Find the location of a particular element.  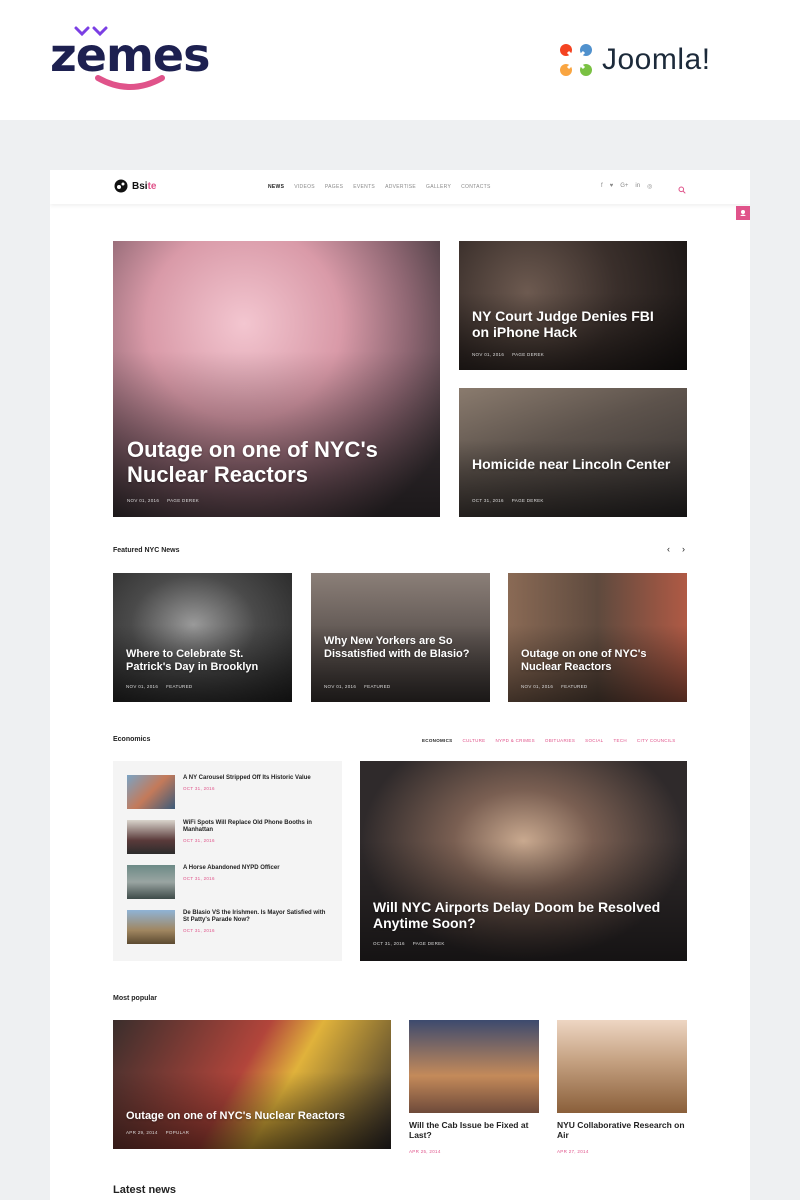

popular-big-meta: APR 29, 2014 POPULAR is located at coordinates (161, 1132).